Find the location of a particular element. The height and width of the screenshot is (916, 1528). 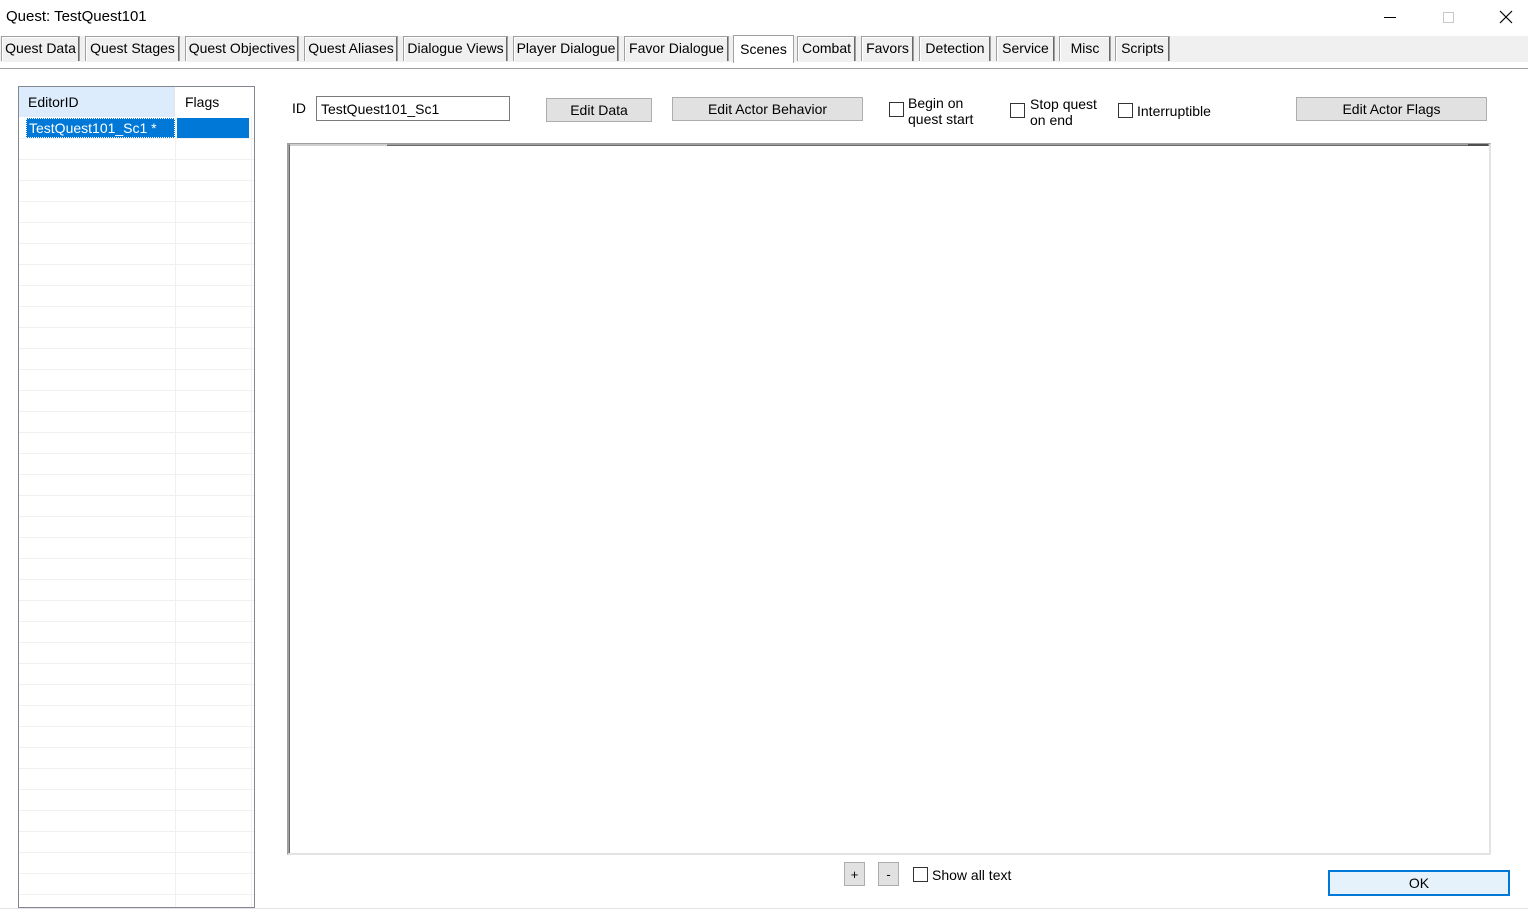

begin-on-quest-start-label: Begin on quest start is located at coordinates (940, 111).